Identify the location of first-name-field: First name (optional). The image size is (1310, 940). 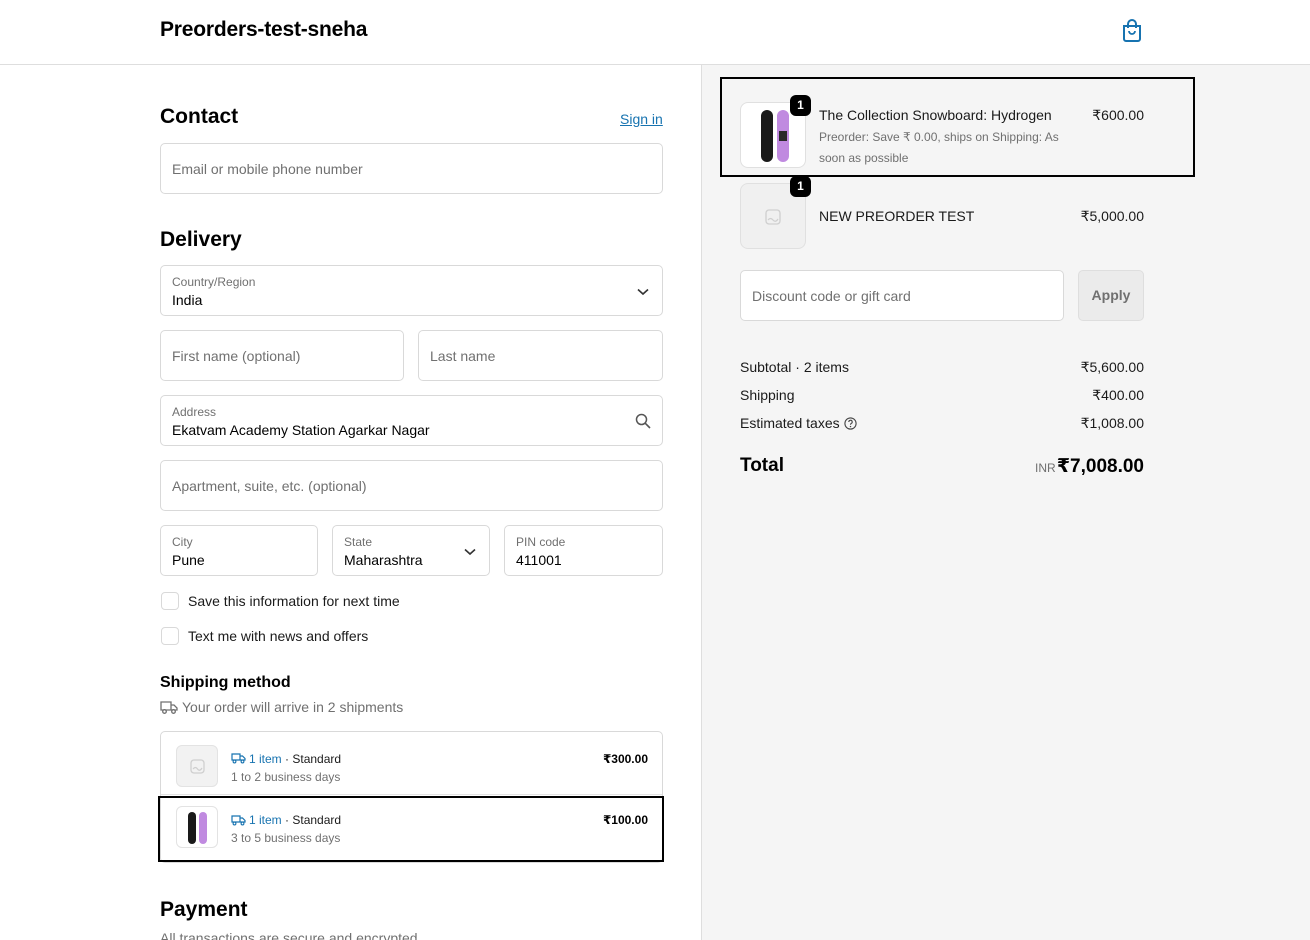
(282, 355).